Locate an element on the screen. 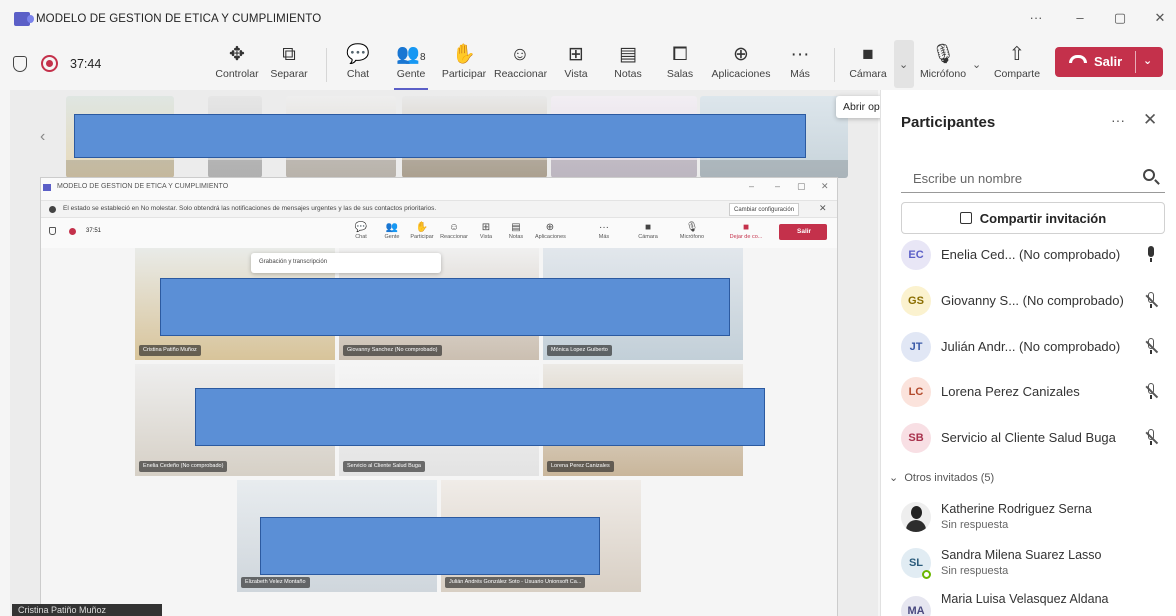 The width and height of the screenshot is (1176, 616). people-icon: 👥8 is located at coordinates (411, 54).